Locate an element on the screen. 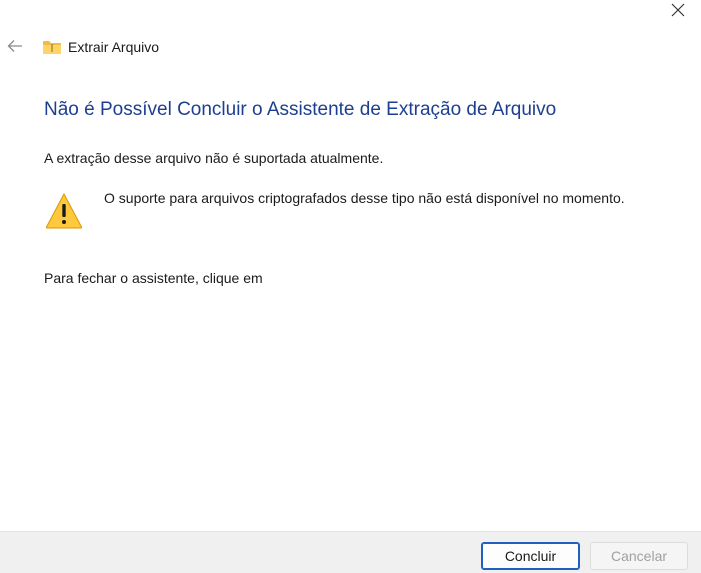 The image size is (701, 573). finish-button: Concluir is located at coordinates (530, 556).